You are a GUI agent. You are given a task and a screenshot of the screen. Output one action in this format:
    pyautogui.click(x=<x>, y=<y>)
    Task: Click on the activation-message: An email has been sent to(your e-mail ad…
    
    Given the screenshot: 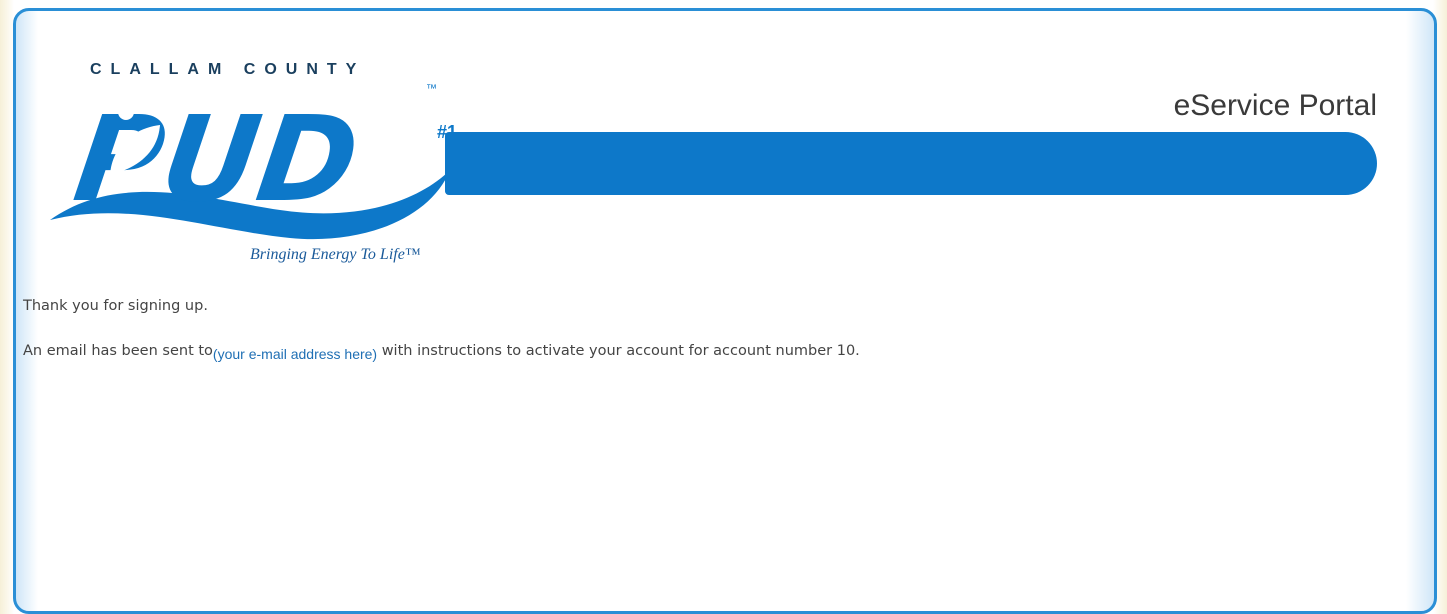 What is the action you would take?
    pyautogui.click(x=441, y=352)
    